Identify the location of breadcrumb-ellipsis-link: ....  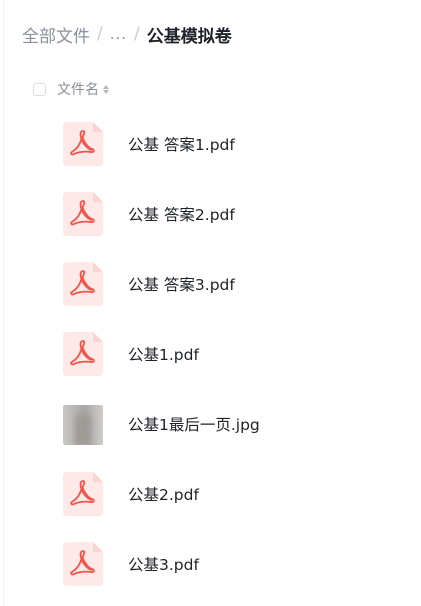
(118, 34).